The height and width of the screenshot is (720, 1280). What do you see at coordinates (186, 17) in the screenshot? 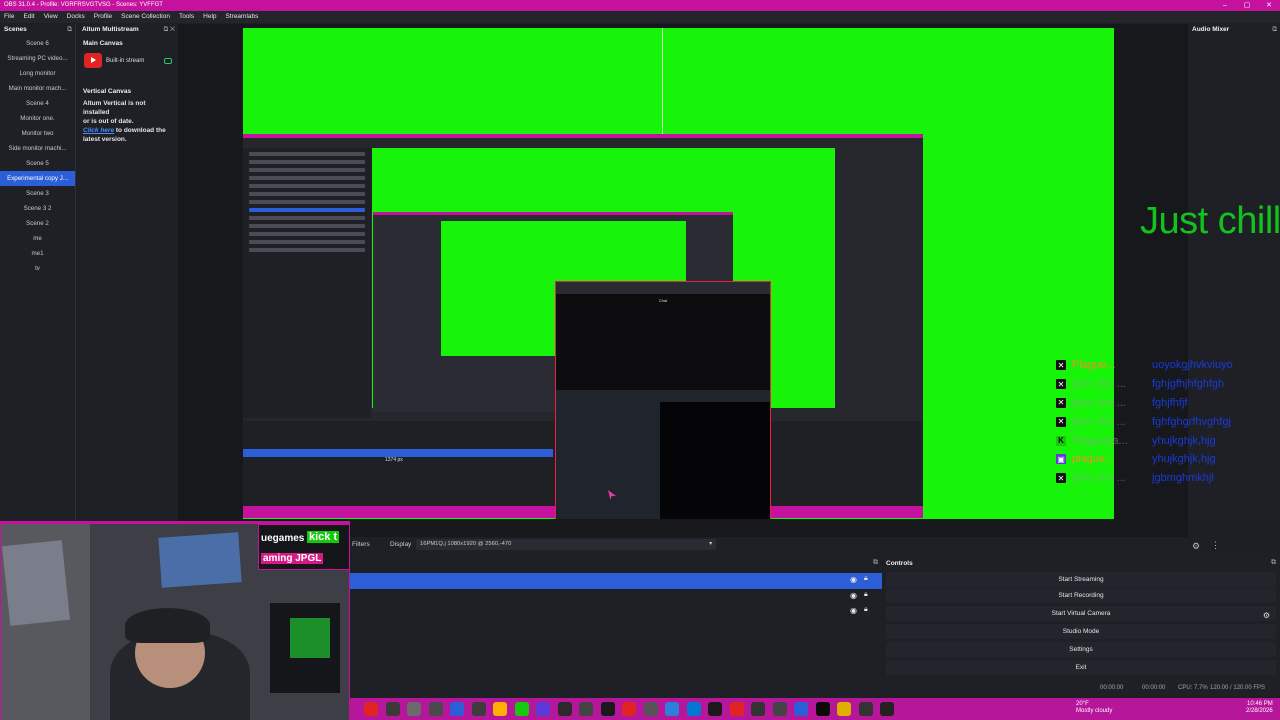
I see `menu-tools: Tools` at bounding box center [186, 17].